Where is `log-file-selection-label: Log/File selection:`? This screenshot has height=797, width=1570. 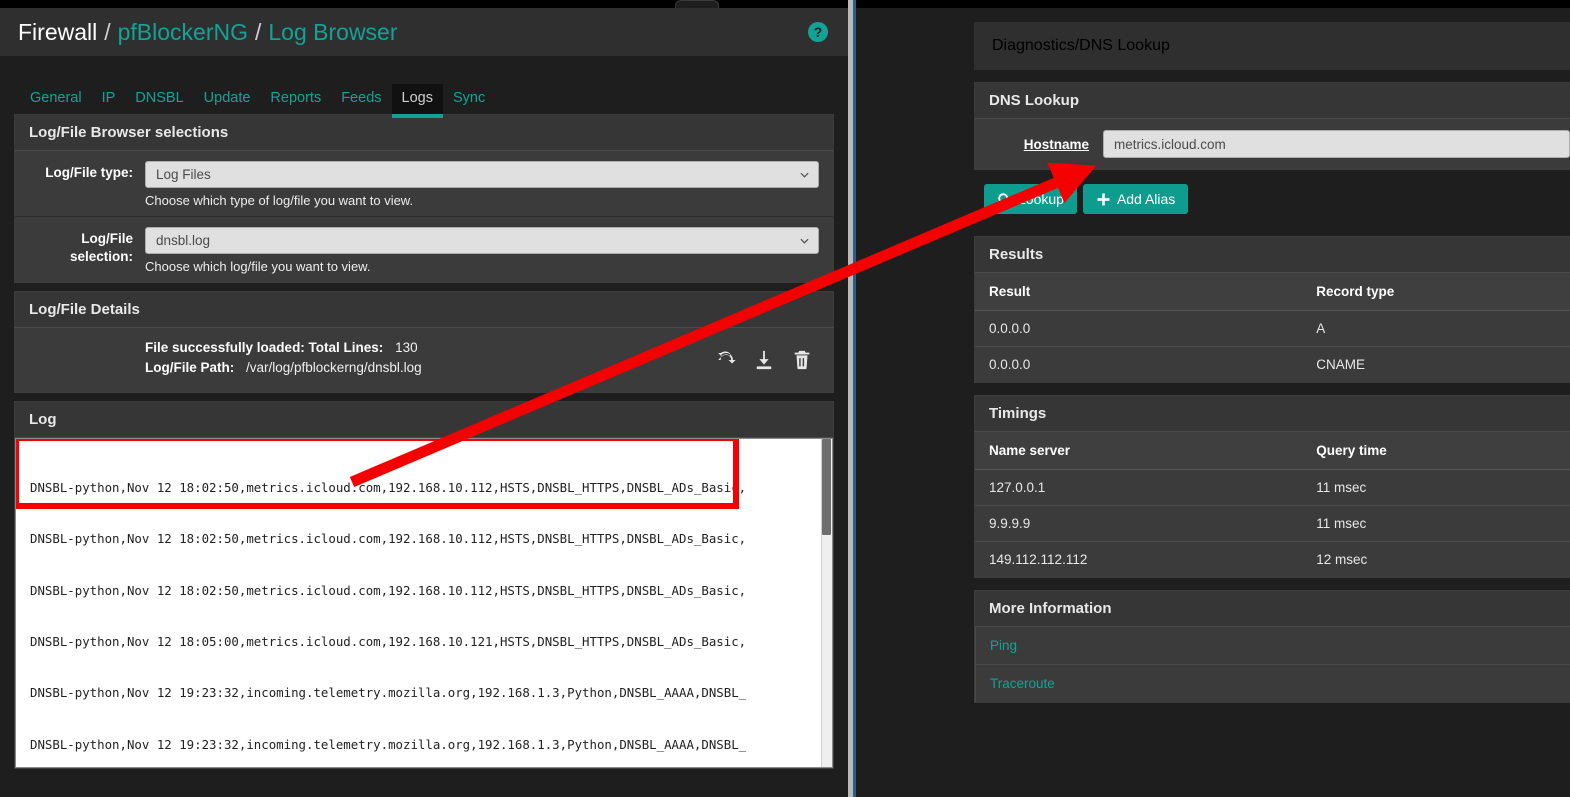 log-file-selection-label: Log/File selection: is located at coordinates (80, 250).